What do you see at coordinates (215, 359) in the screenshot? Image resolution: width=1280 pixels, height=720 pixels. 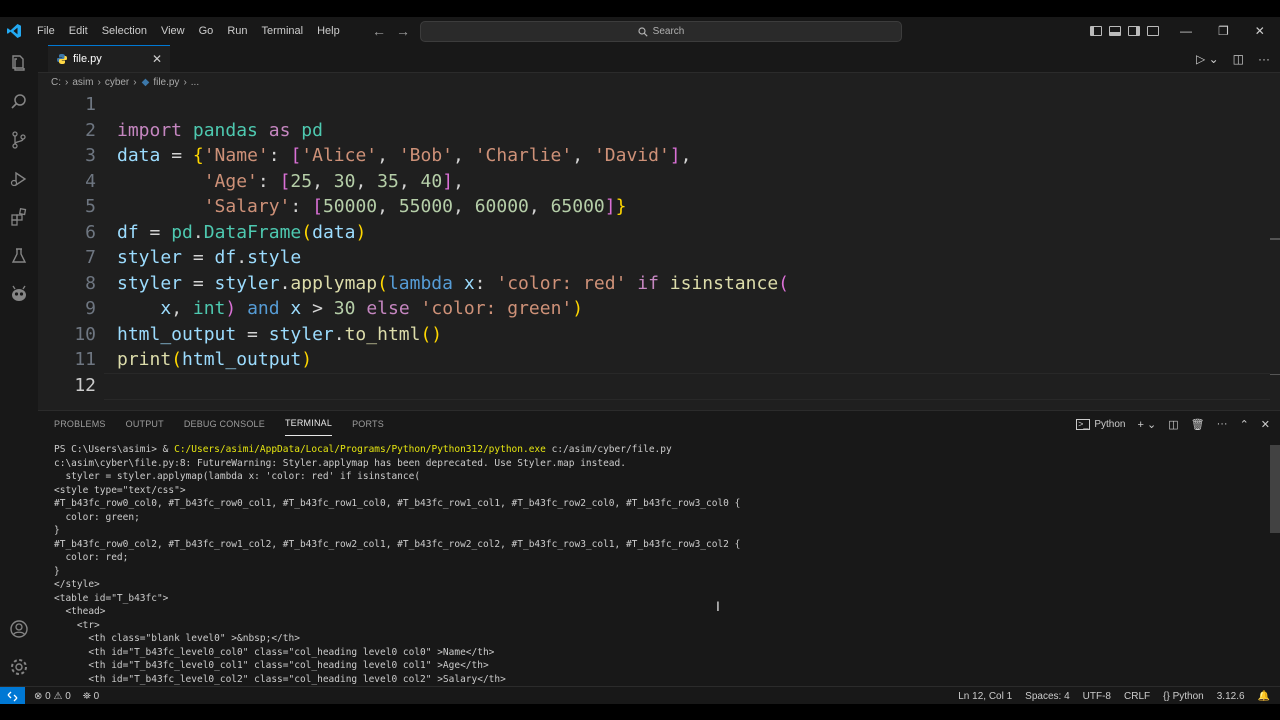 I see `line-text: print(html_output)` at bounding box center [215, 359].